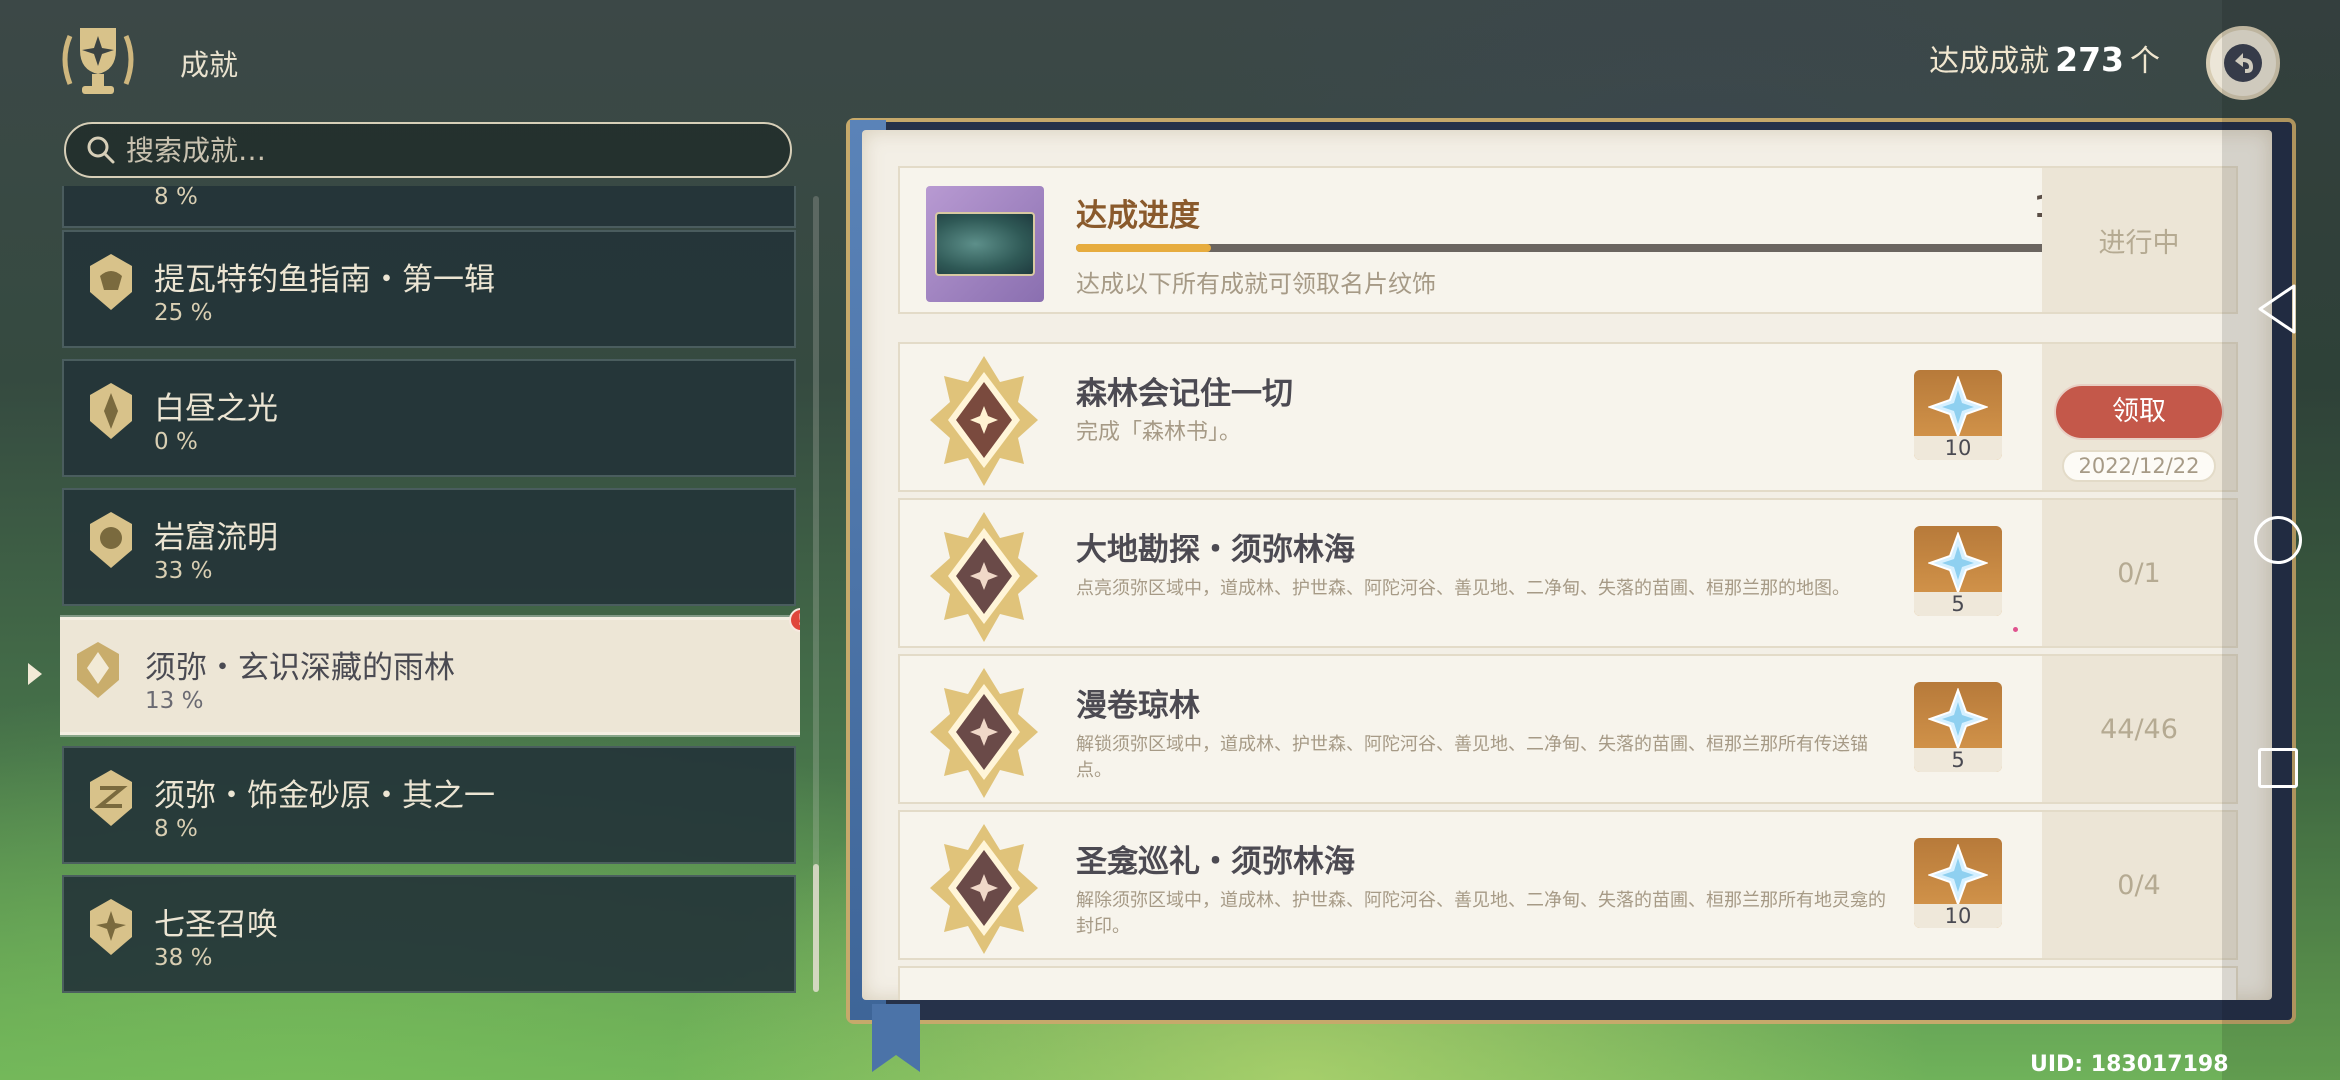 This screenshot has width=2340, height=1080. I want to click on nav-back-icon, so click(2277, 309).